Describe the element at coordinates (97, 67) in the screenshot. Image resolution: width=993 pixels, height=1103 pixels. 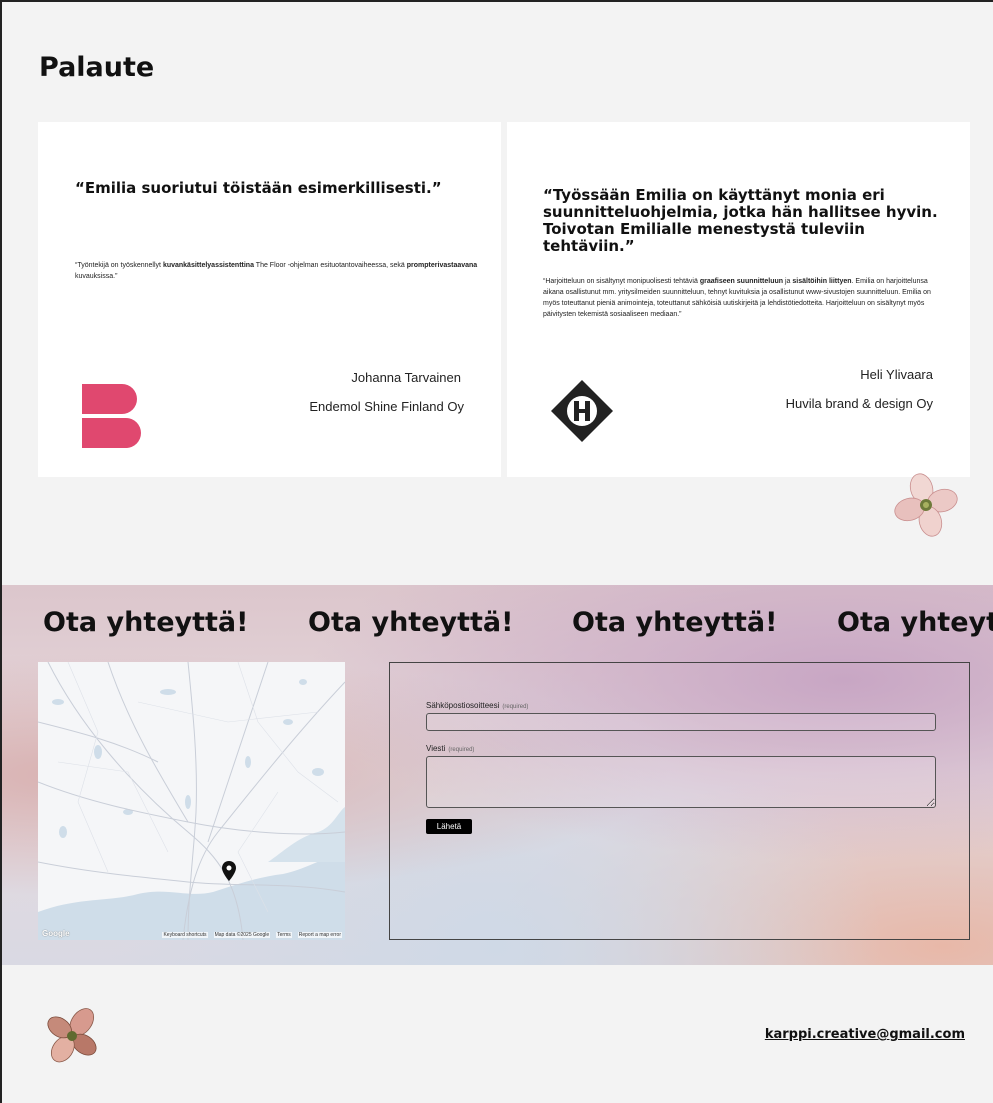
I see `feedback-title: Palaute` at that location.